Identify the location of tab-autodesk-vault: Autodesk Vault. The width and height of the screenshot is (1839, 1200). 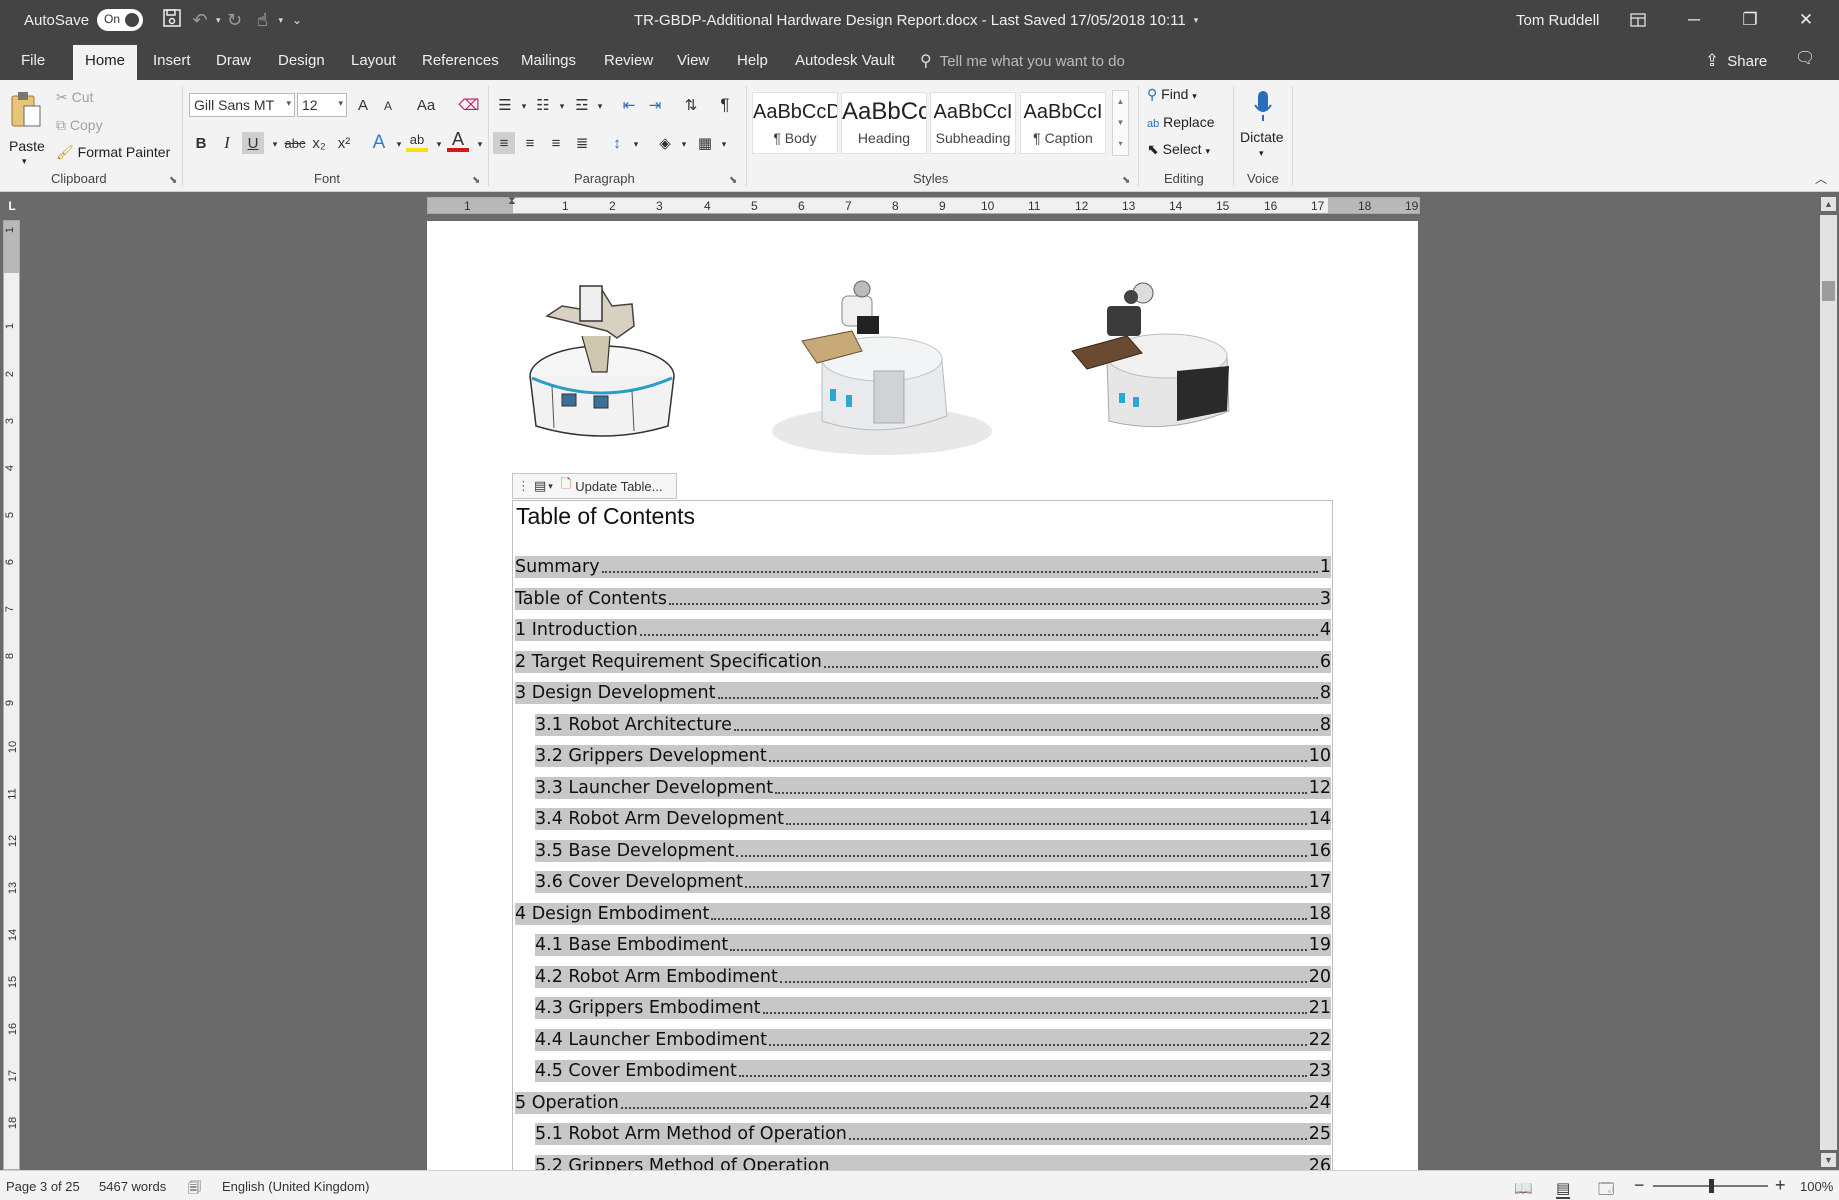
(845, 62).